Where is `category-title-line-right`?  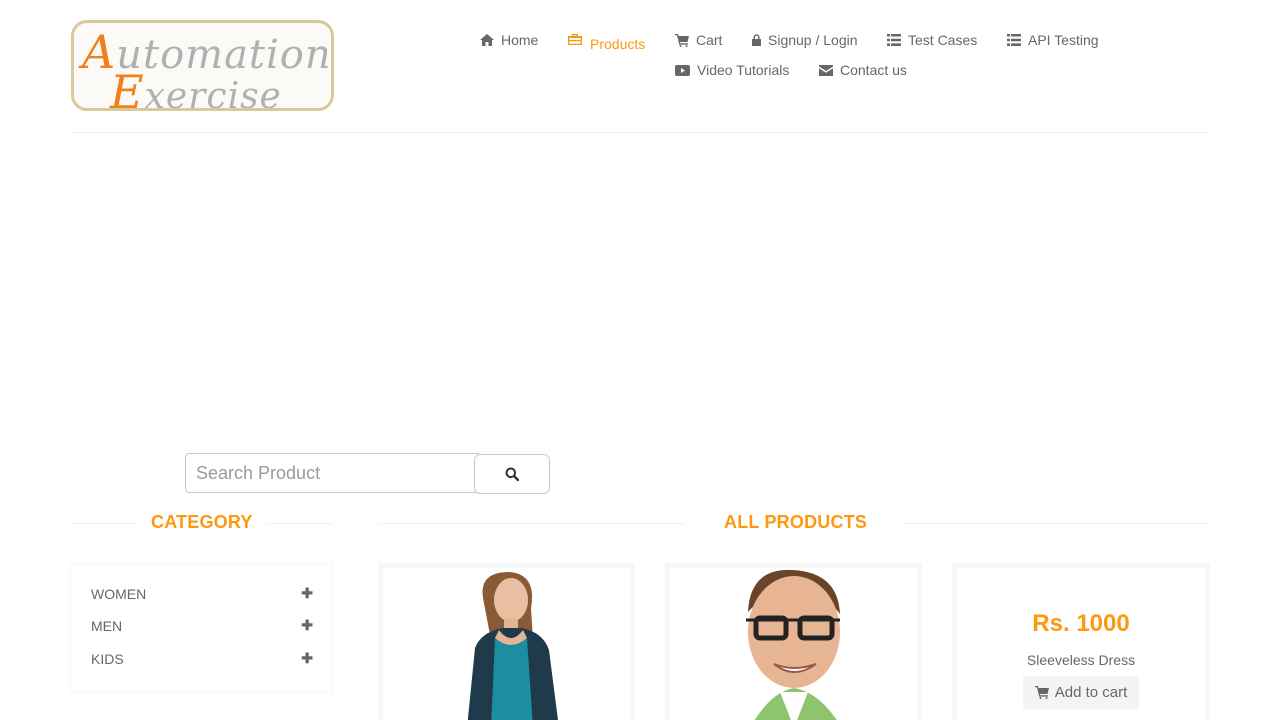
category-title-line-right is located at coordinates (299, 523).